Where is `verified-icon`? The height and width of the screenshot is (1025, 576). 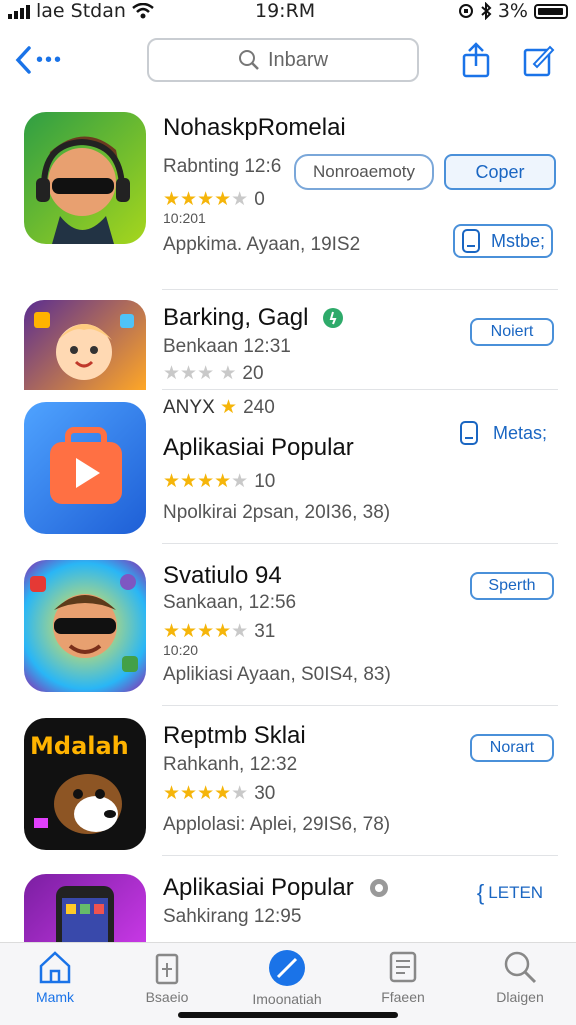
verified-icon is located at coordinates (333, 318).